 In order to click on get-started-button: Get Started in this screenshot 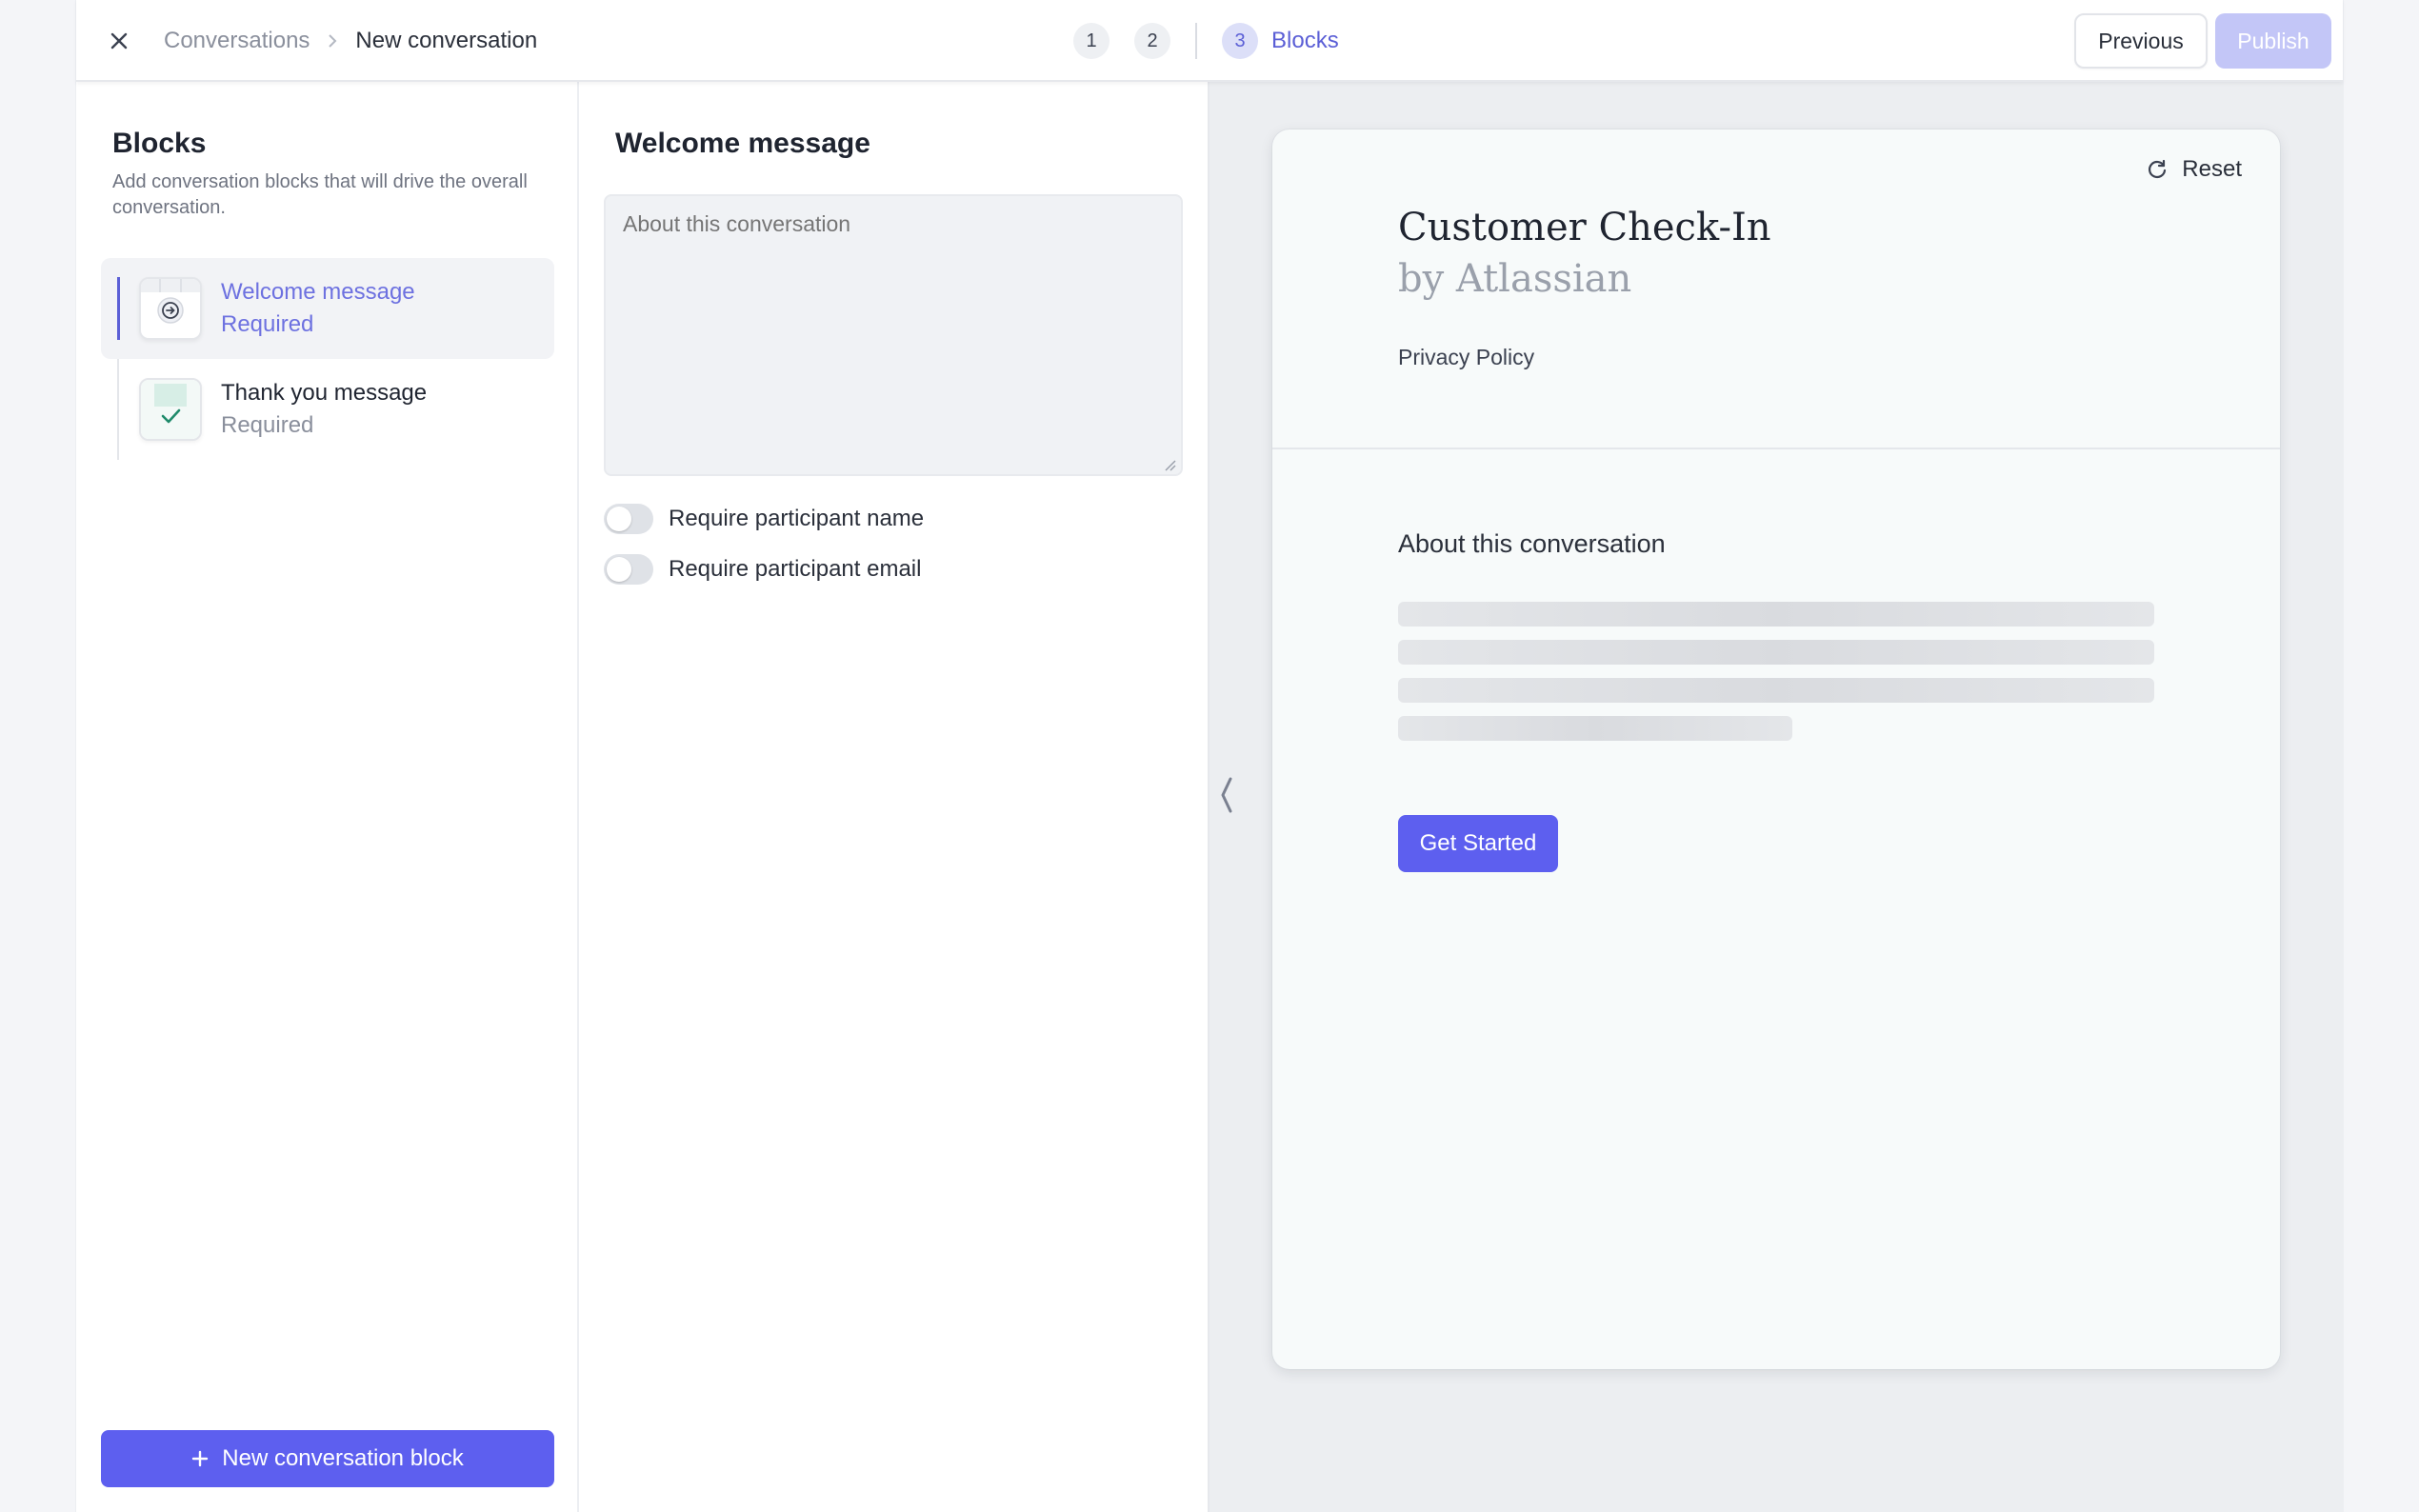, I will do `click(1478, 843)`.